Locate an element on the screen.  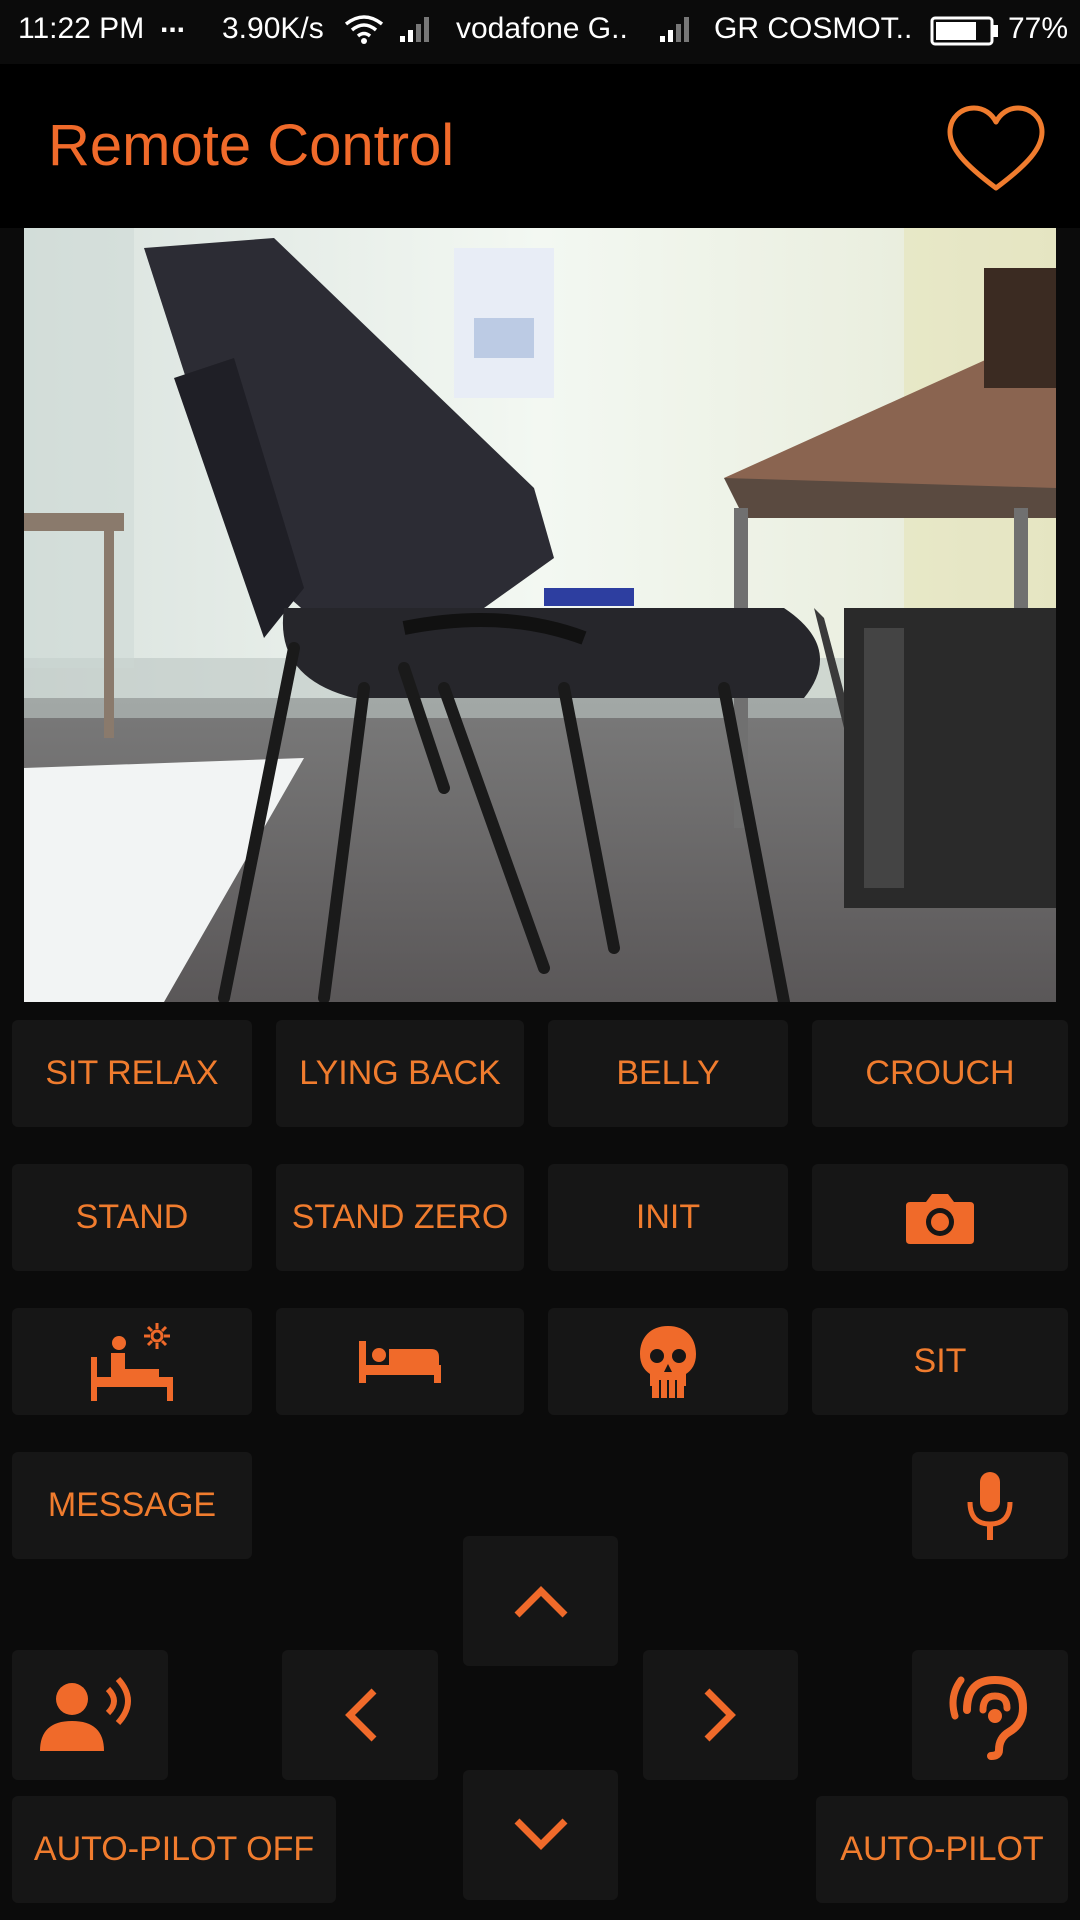
stand-button: STAND is located at coordinates (132, 1217).